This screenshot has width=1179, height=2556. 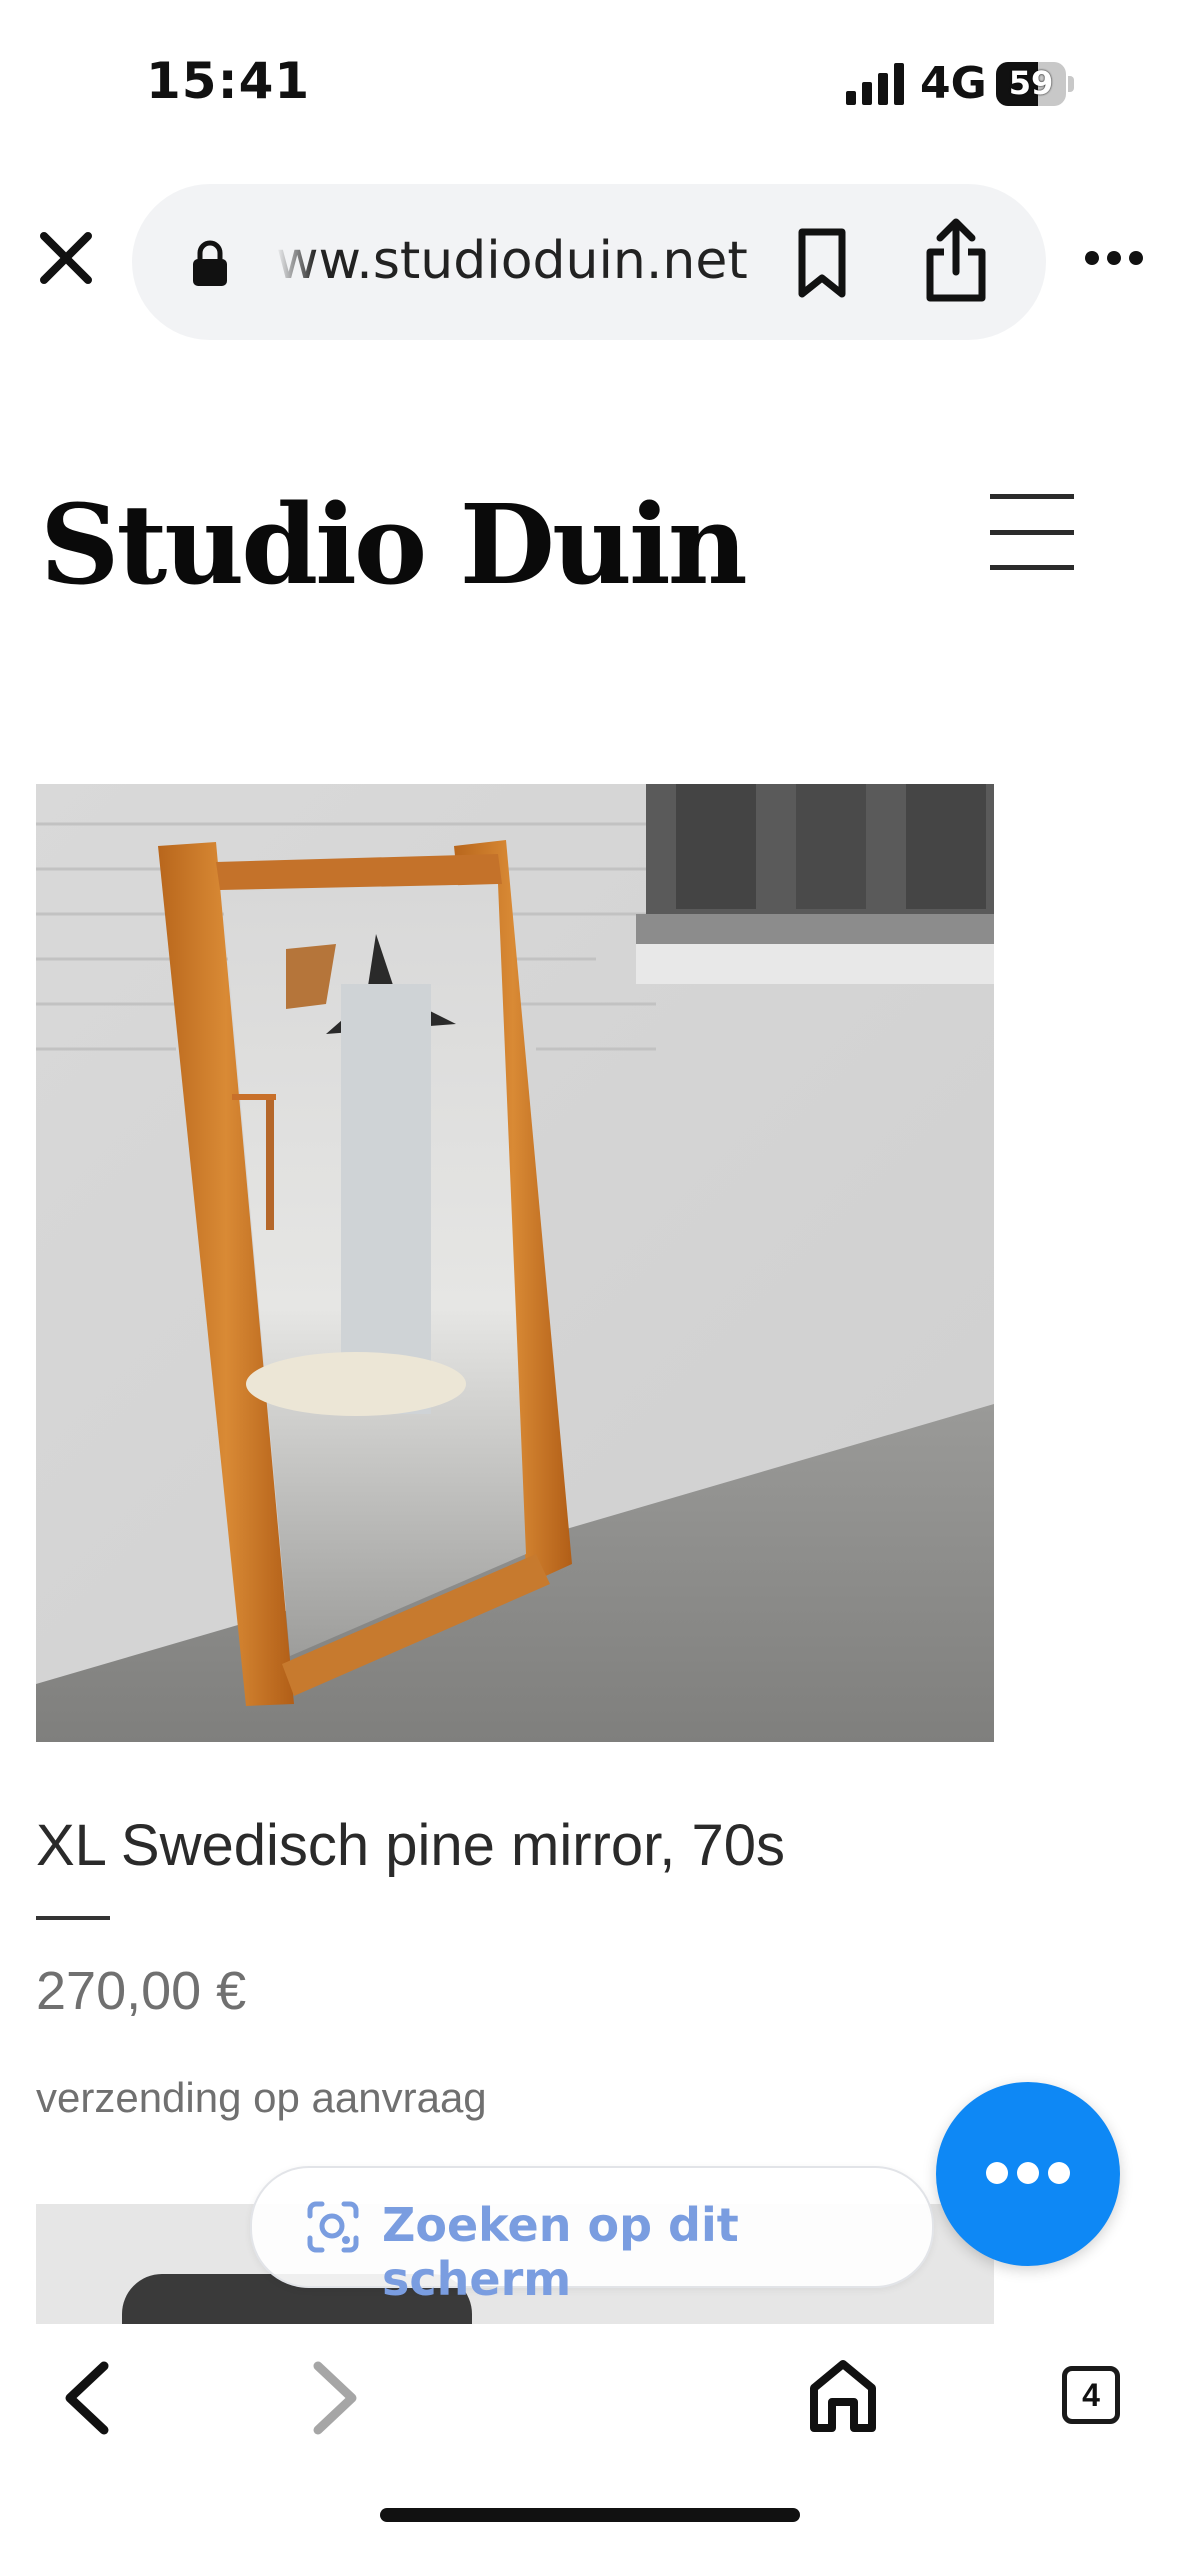 I want to click on share-icon, so click(x=956, y=261).